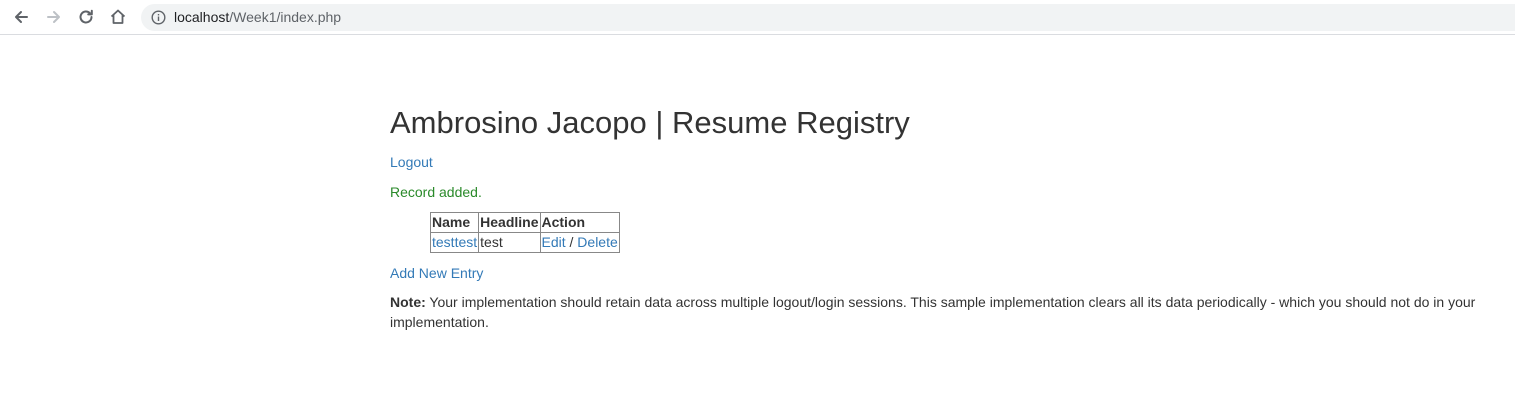 Image resolution: width=1515 pixels, height=416 pixels. Describe the element at coordinates (408, 302) in the screenshot. I see `note-label: Note:` at that location.